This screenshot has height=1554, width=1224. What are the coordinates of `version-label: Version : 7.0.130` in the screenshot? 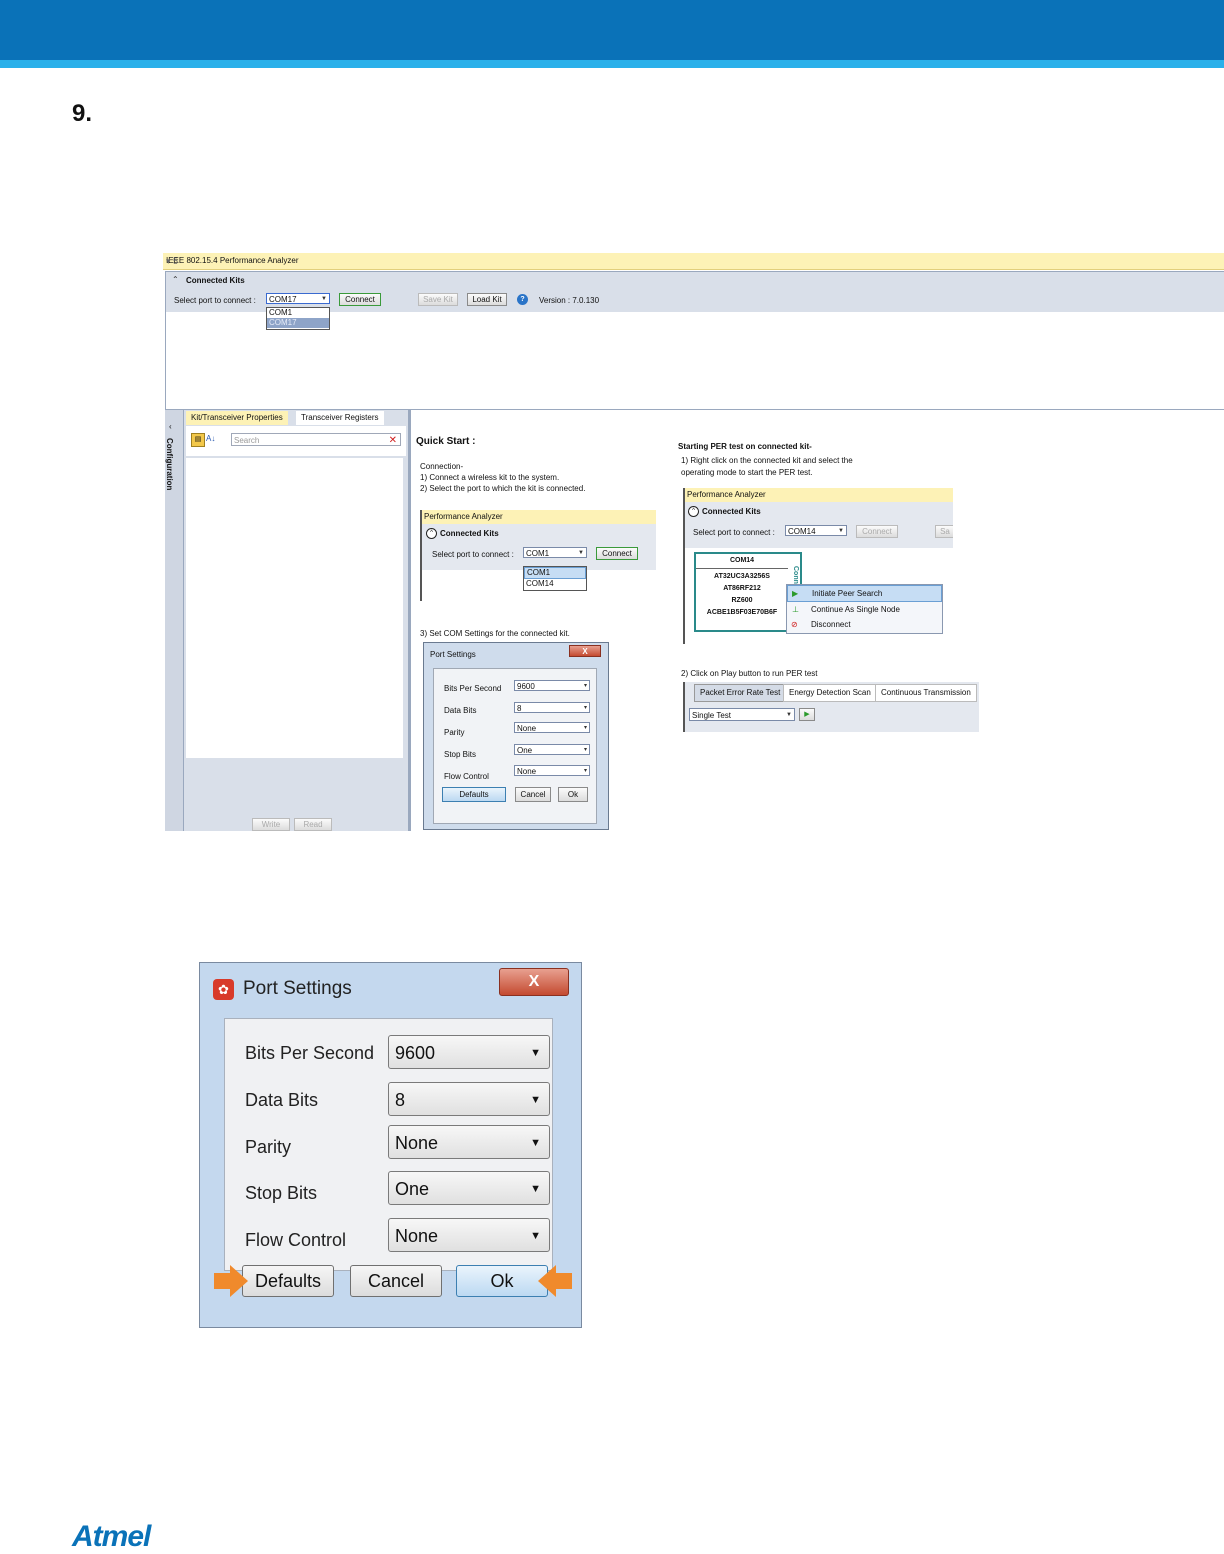 It's located at (569, 300).